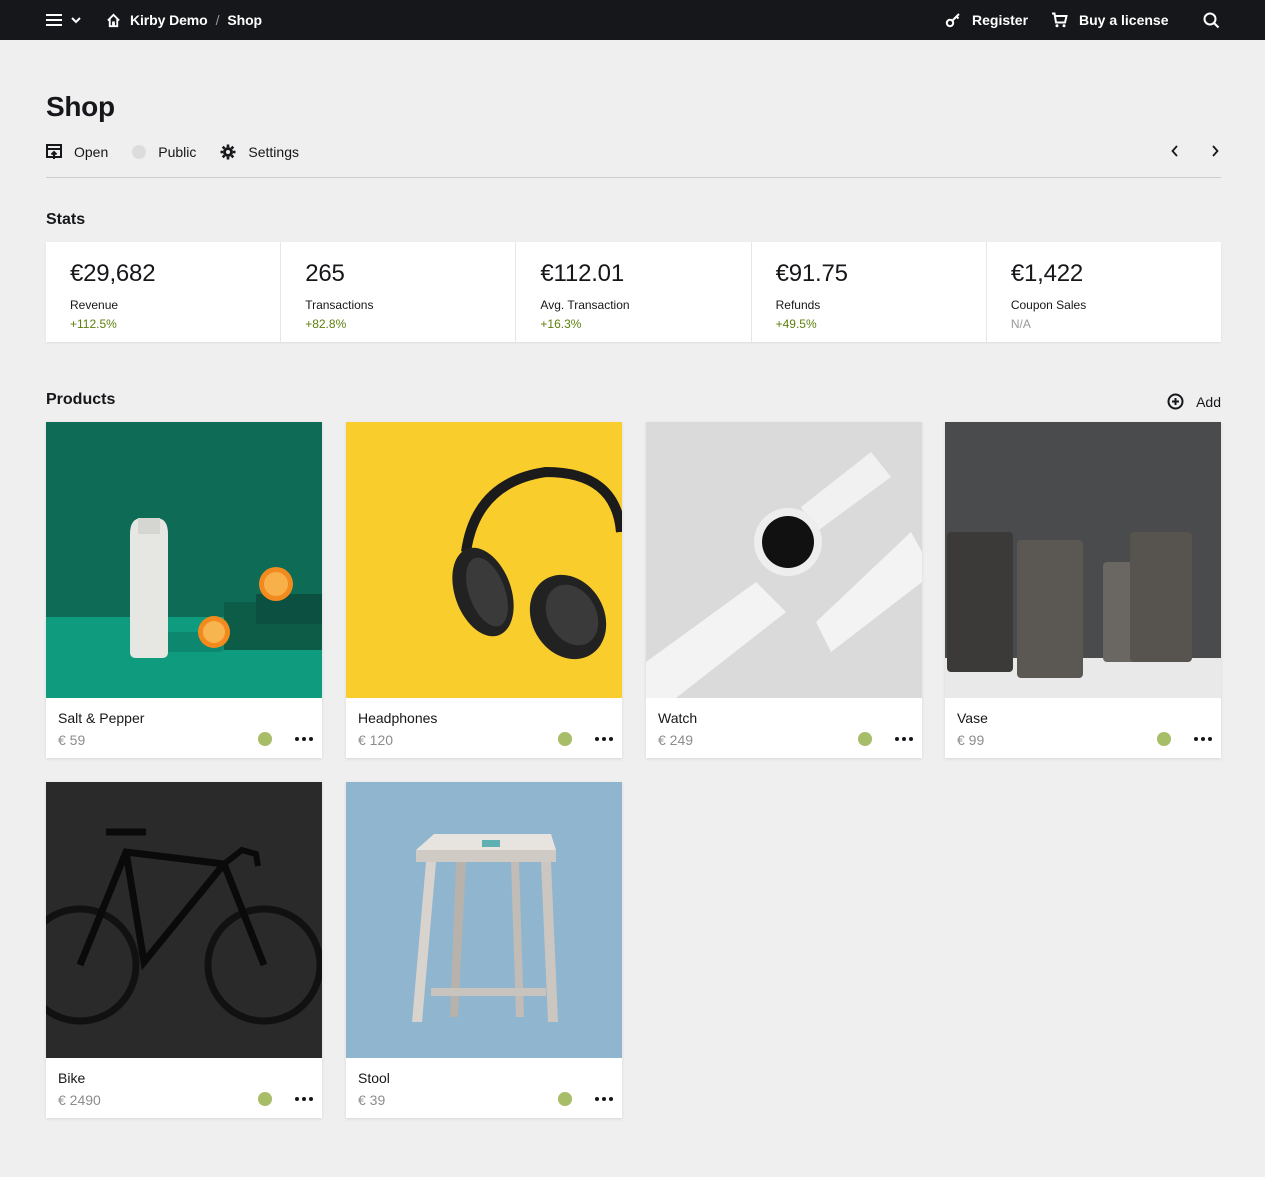 This screenshot has width=1265, height=1177. I want to click on buy-license-button: Buy a license, so click(1110, 20).